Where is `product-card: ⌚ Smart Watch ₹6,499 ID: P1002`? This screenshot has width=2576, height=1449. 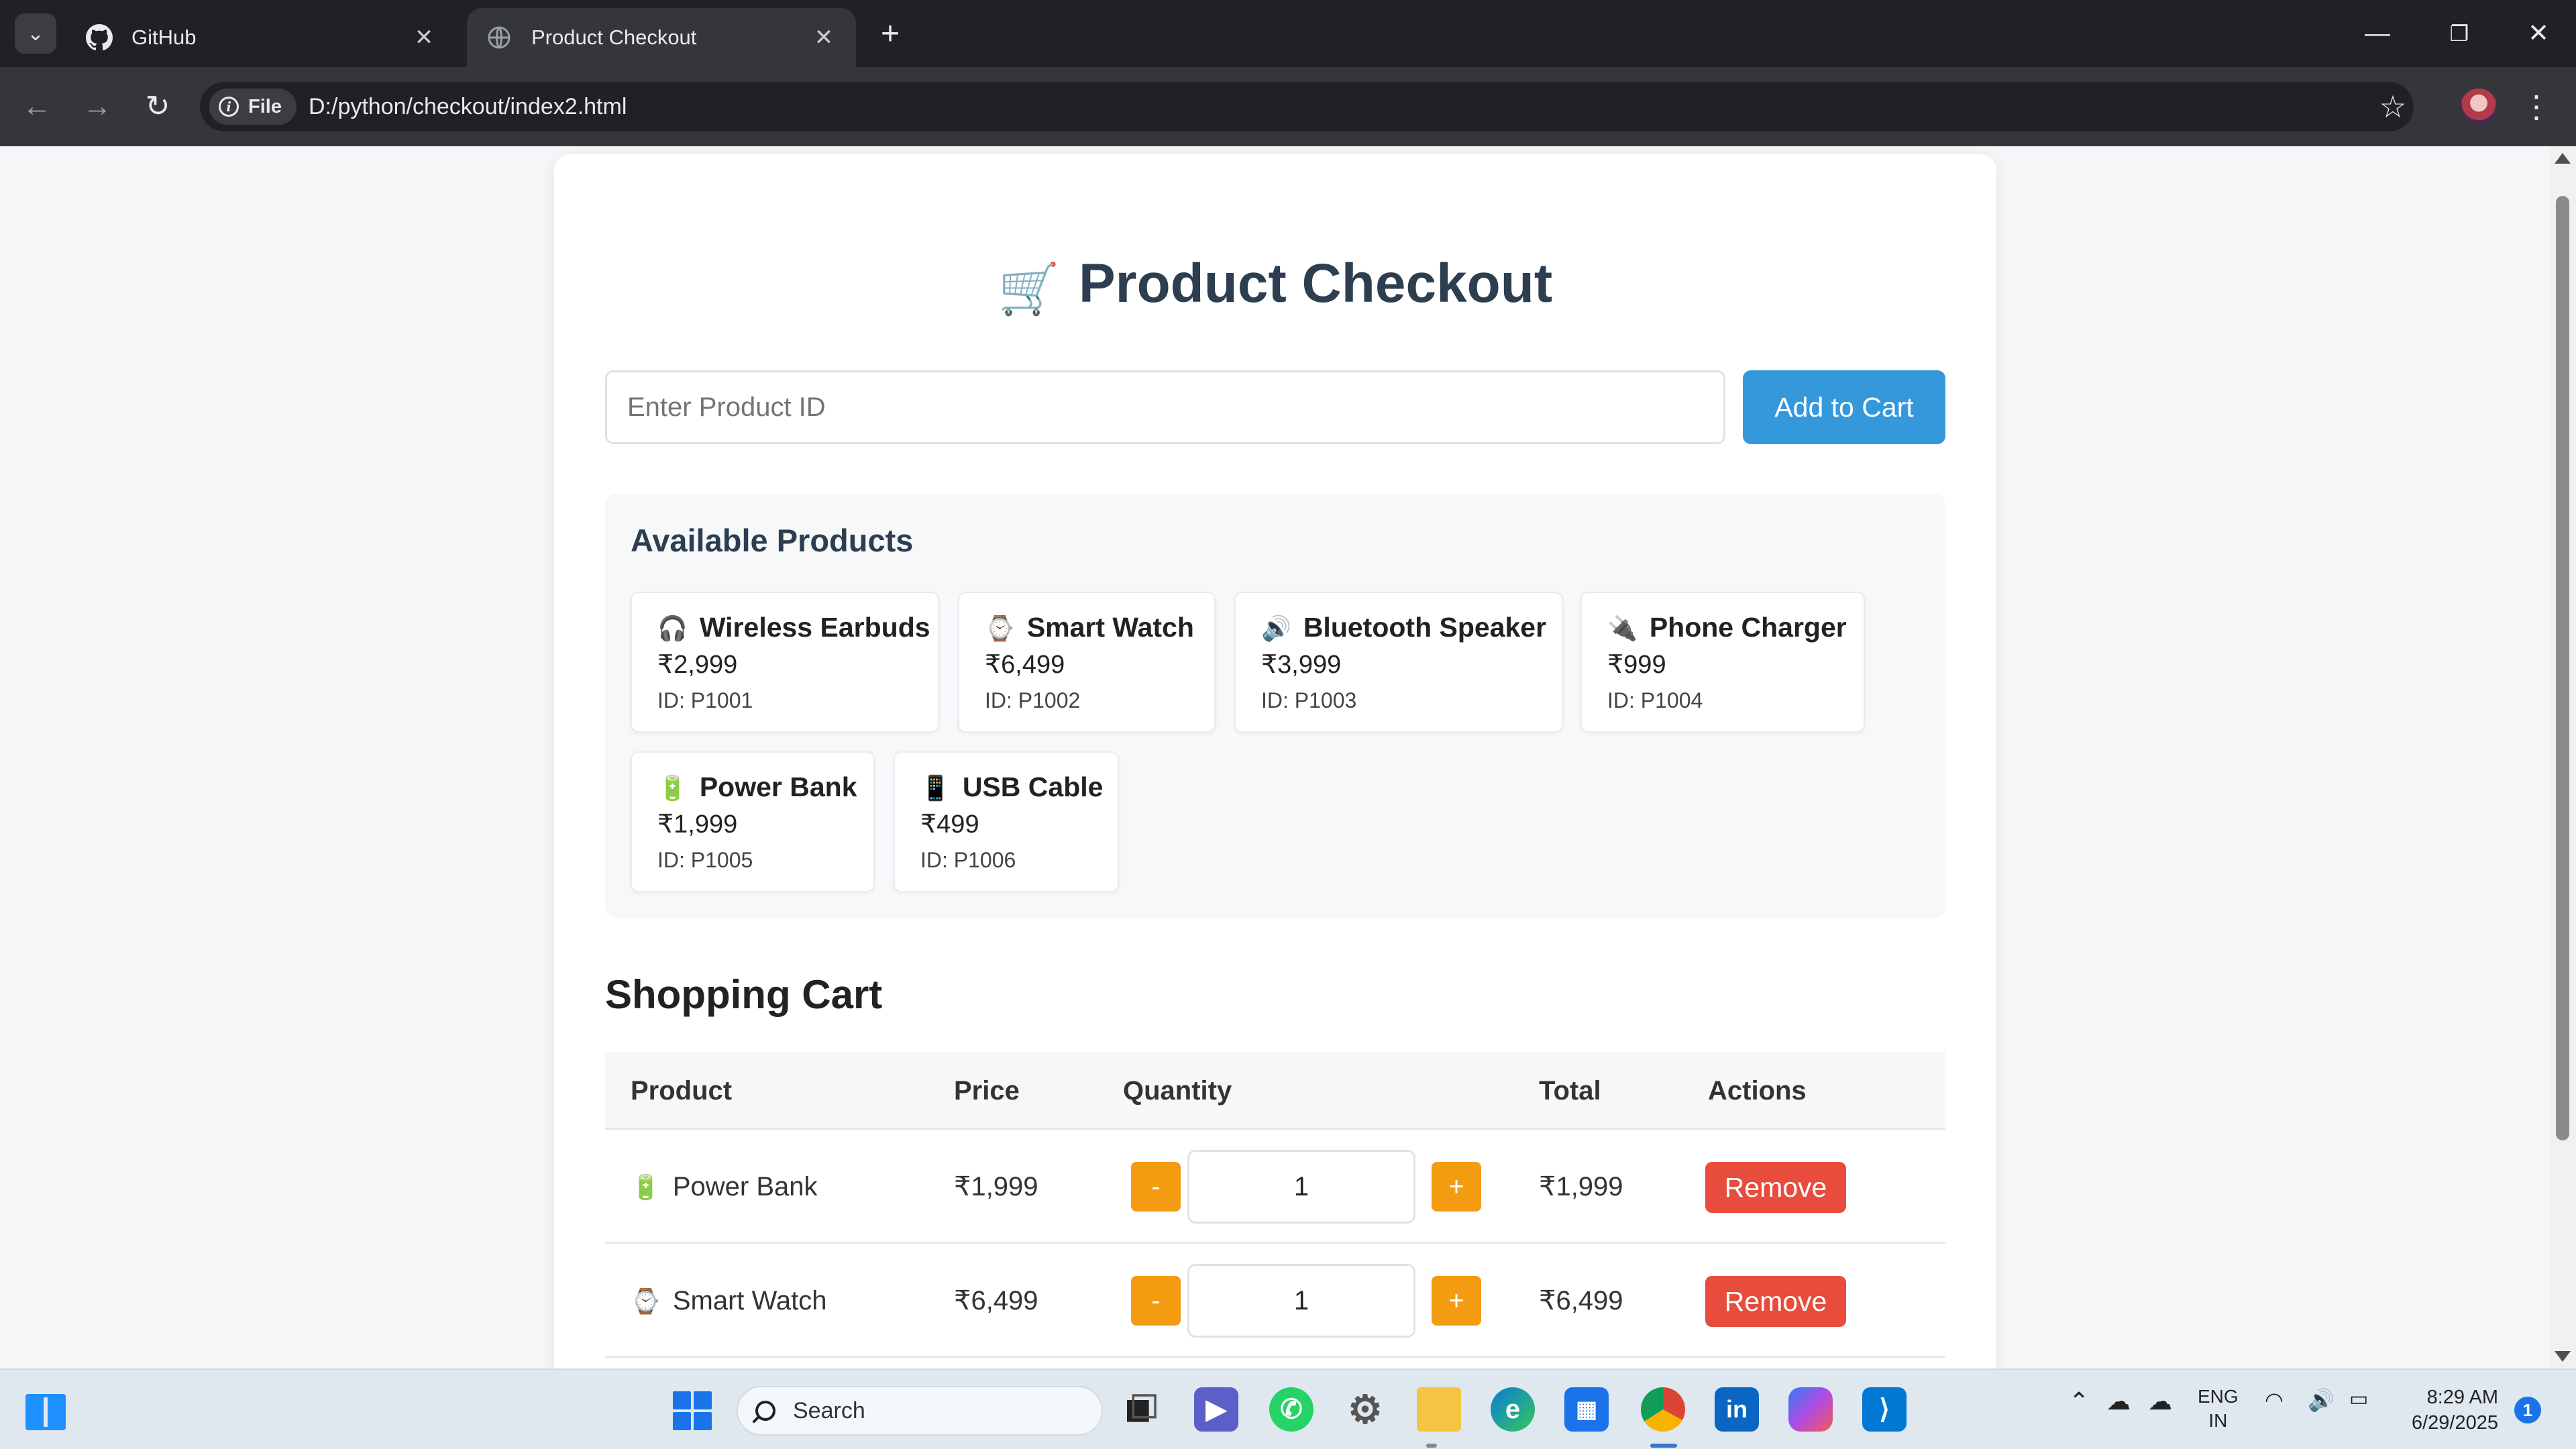 product-card: ⌚ Smart Watch ₹6,499 ID: P1002 is located at coordinates (1087, 662).